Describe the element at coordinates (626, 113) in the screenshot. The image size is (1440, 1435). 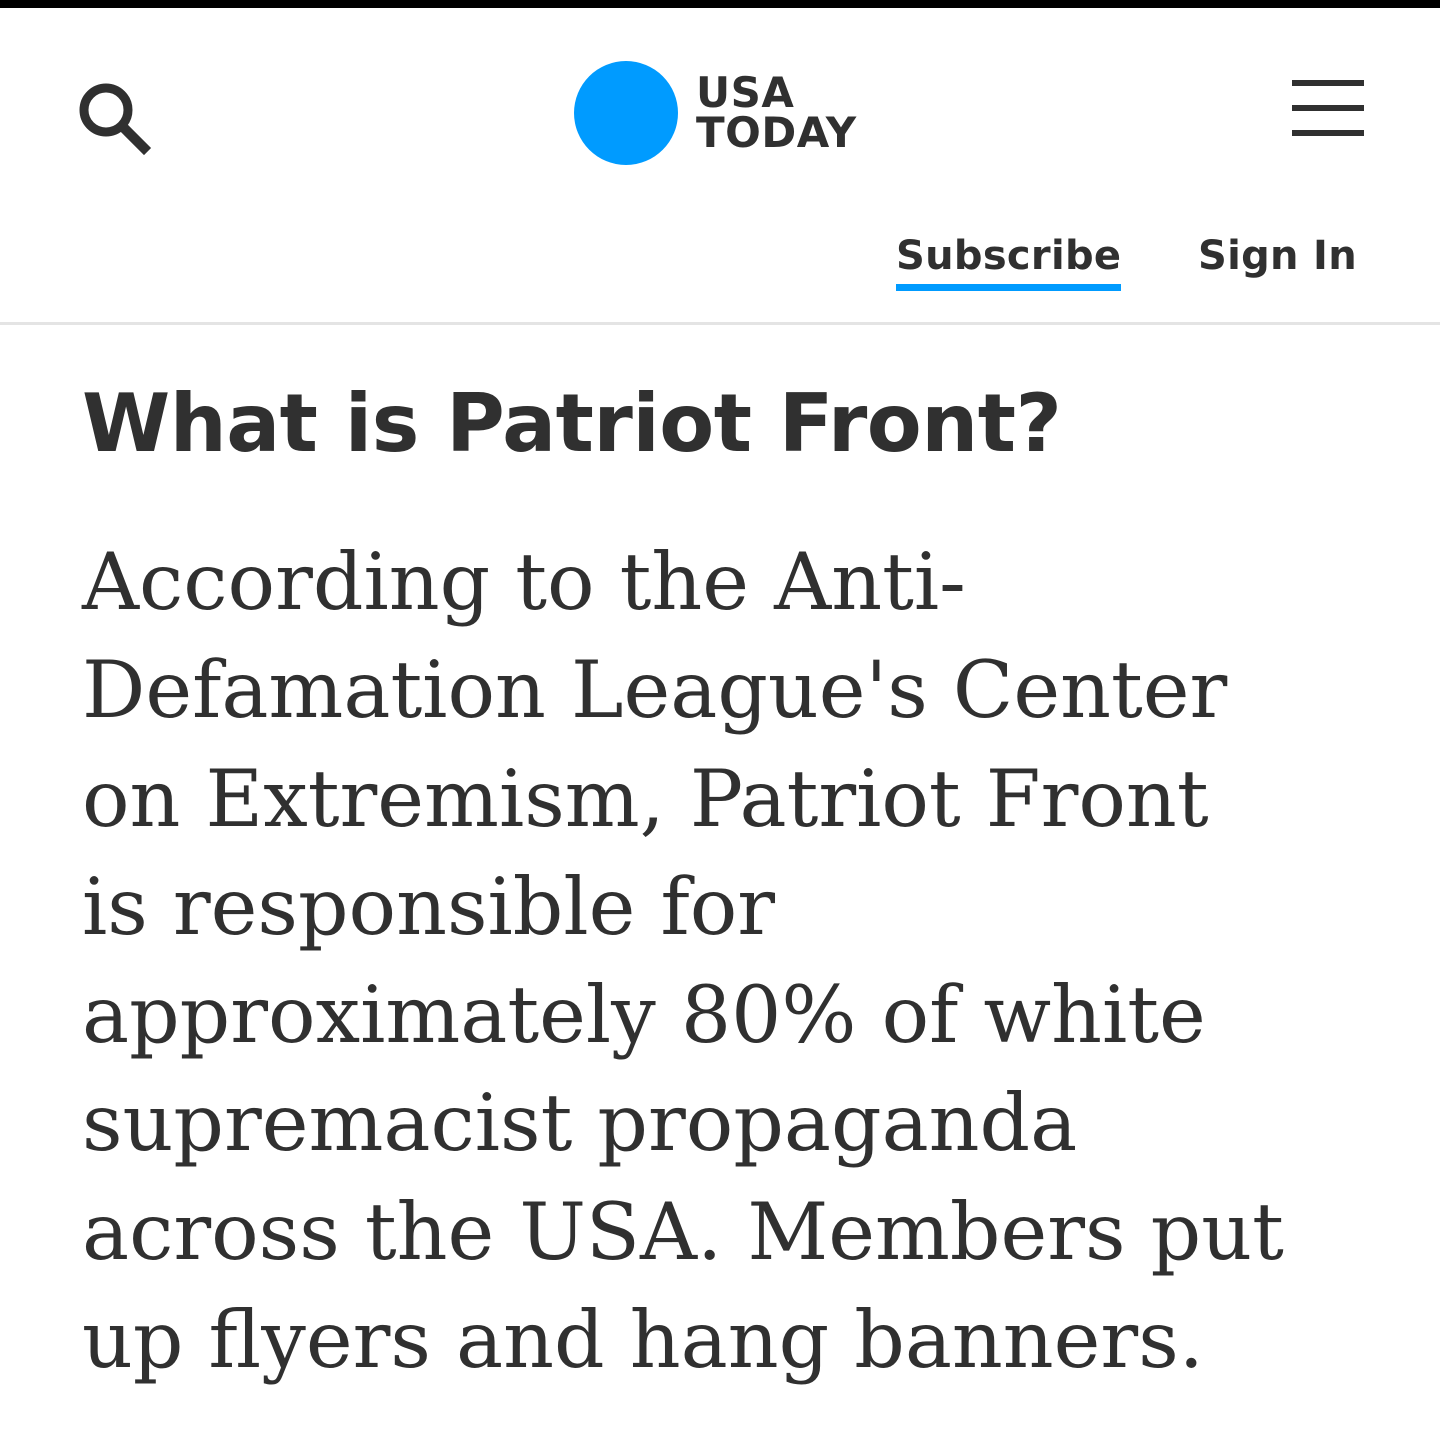
I see `logo-circle` at that location.